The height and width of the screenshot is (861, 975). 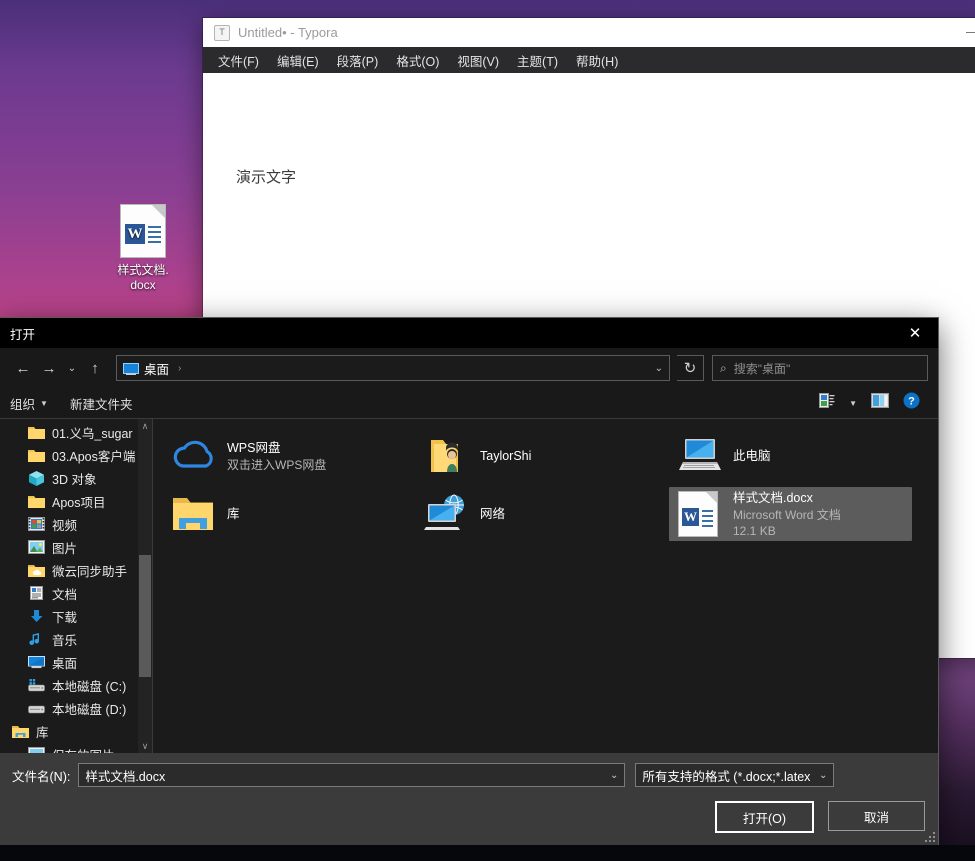 I want to click on menu-item-format: 格式(O), so click(x=417, y=60).